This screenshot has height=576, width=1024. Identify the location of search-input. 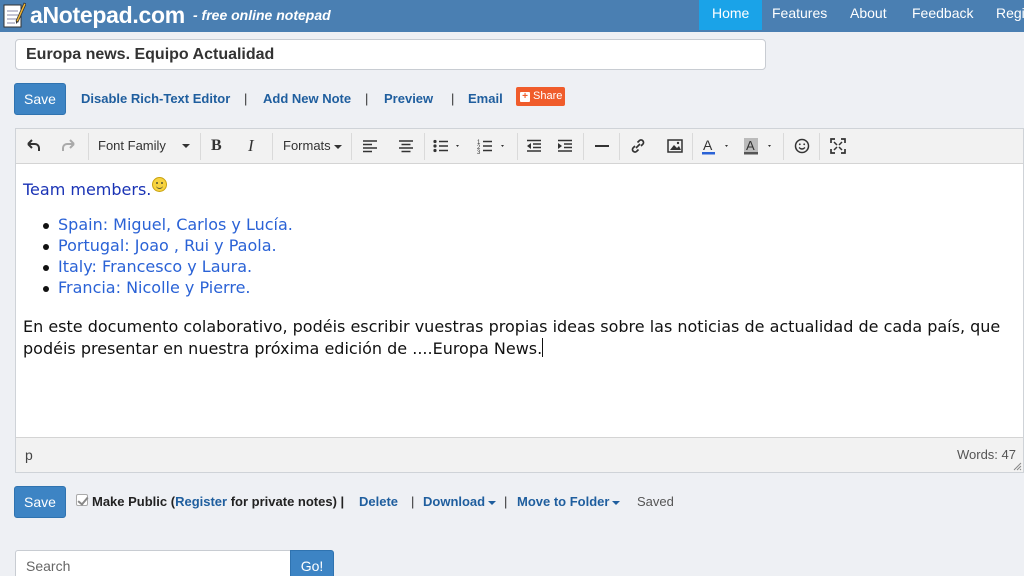
(153, 563).